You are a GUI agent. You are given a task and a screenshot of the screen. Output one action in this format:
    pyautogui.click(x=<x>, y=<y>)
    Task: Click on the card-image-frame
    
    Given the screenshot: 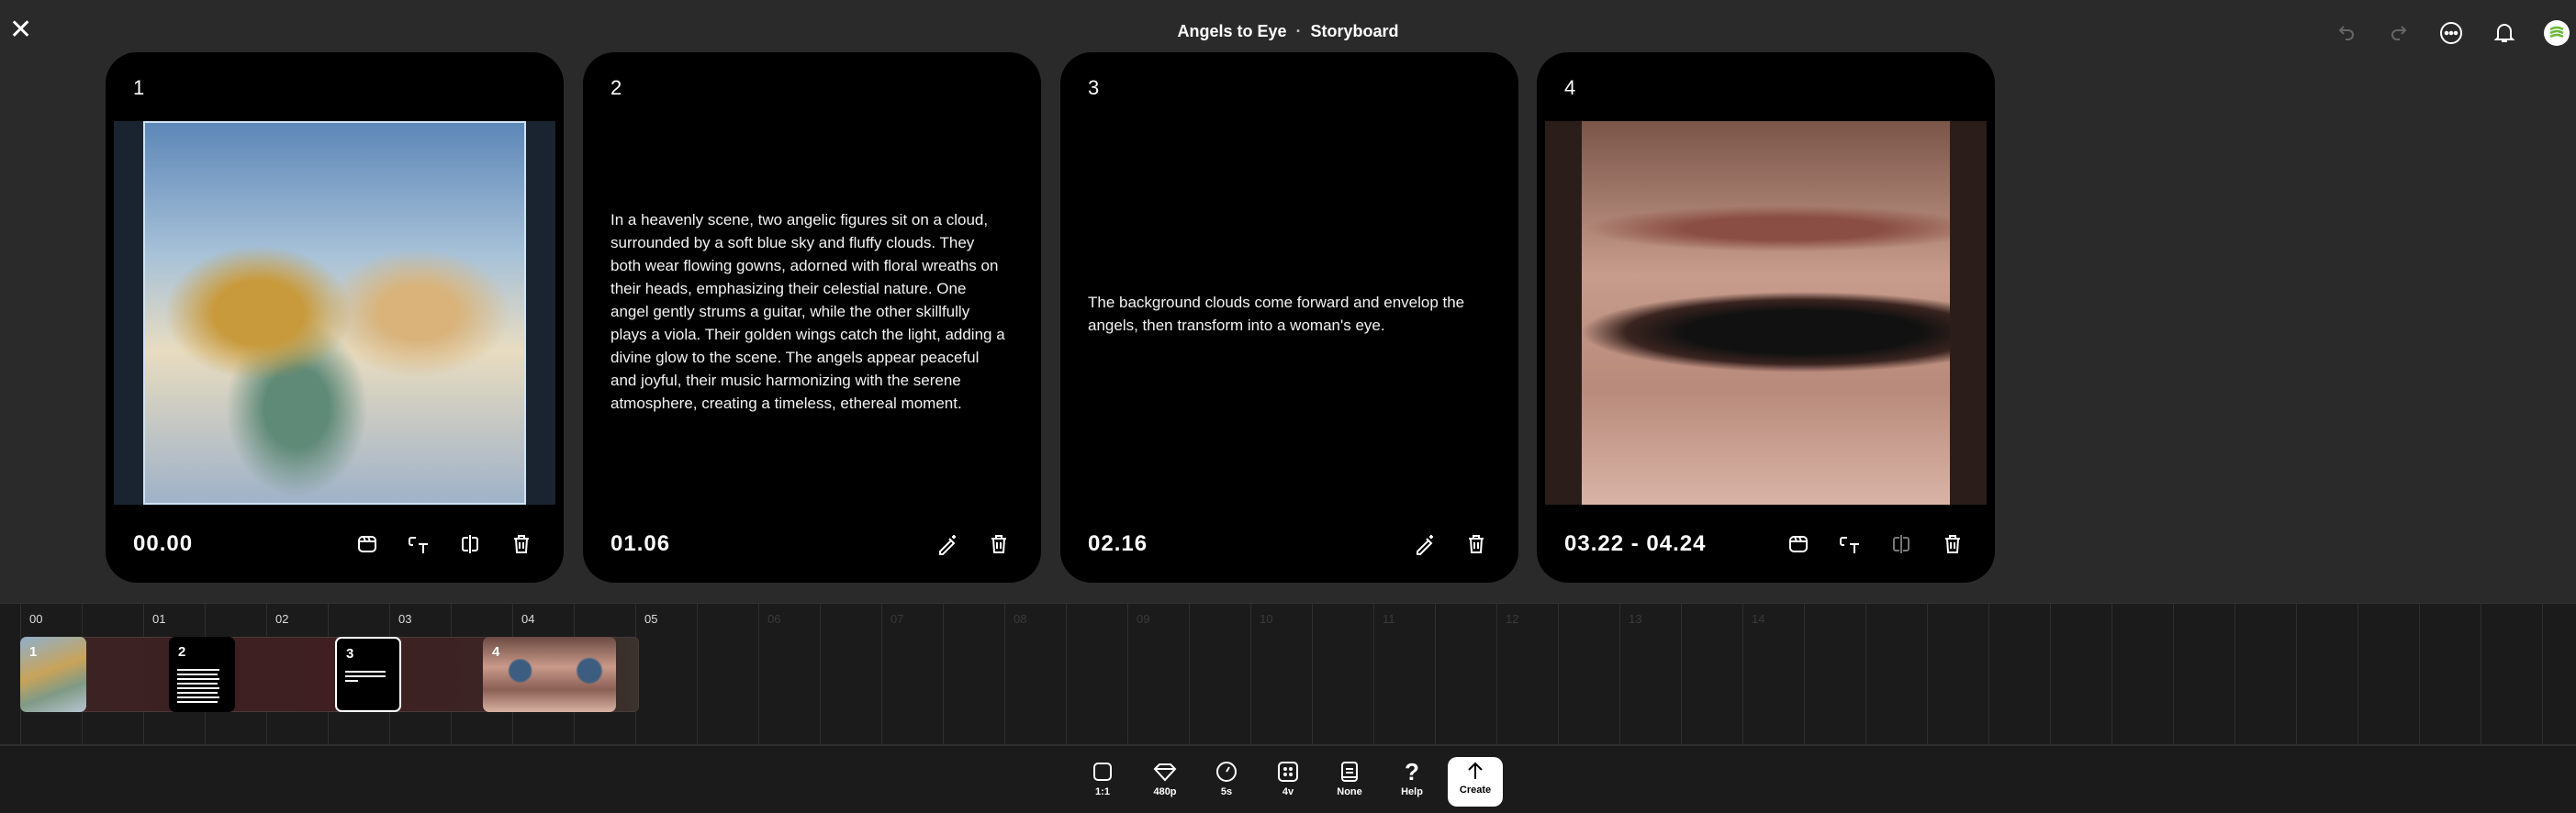 What is the action you would take?
    pyautogui.click(x=334, y=313)
    